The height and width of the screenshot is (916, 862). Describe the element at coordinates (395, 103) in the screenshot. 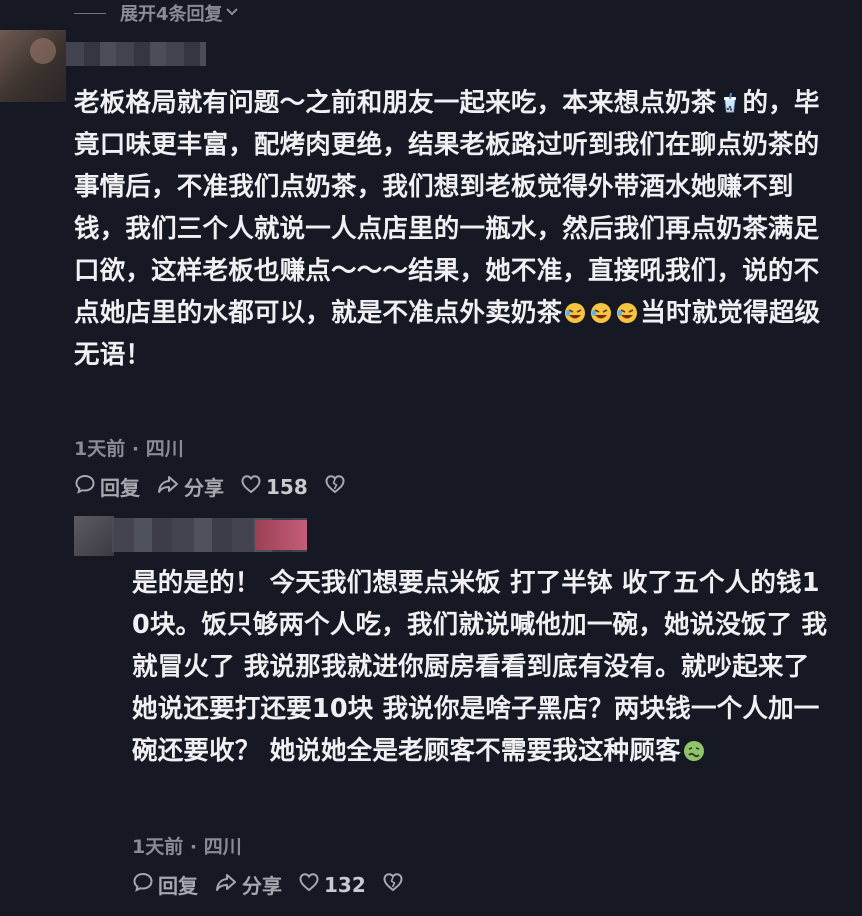

I see `comment-text-part: 老板格局就有问题～之前和朋友一起来吃，本来想点奶茶` at that location.